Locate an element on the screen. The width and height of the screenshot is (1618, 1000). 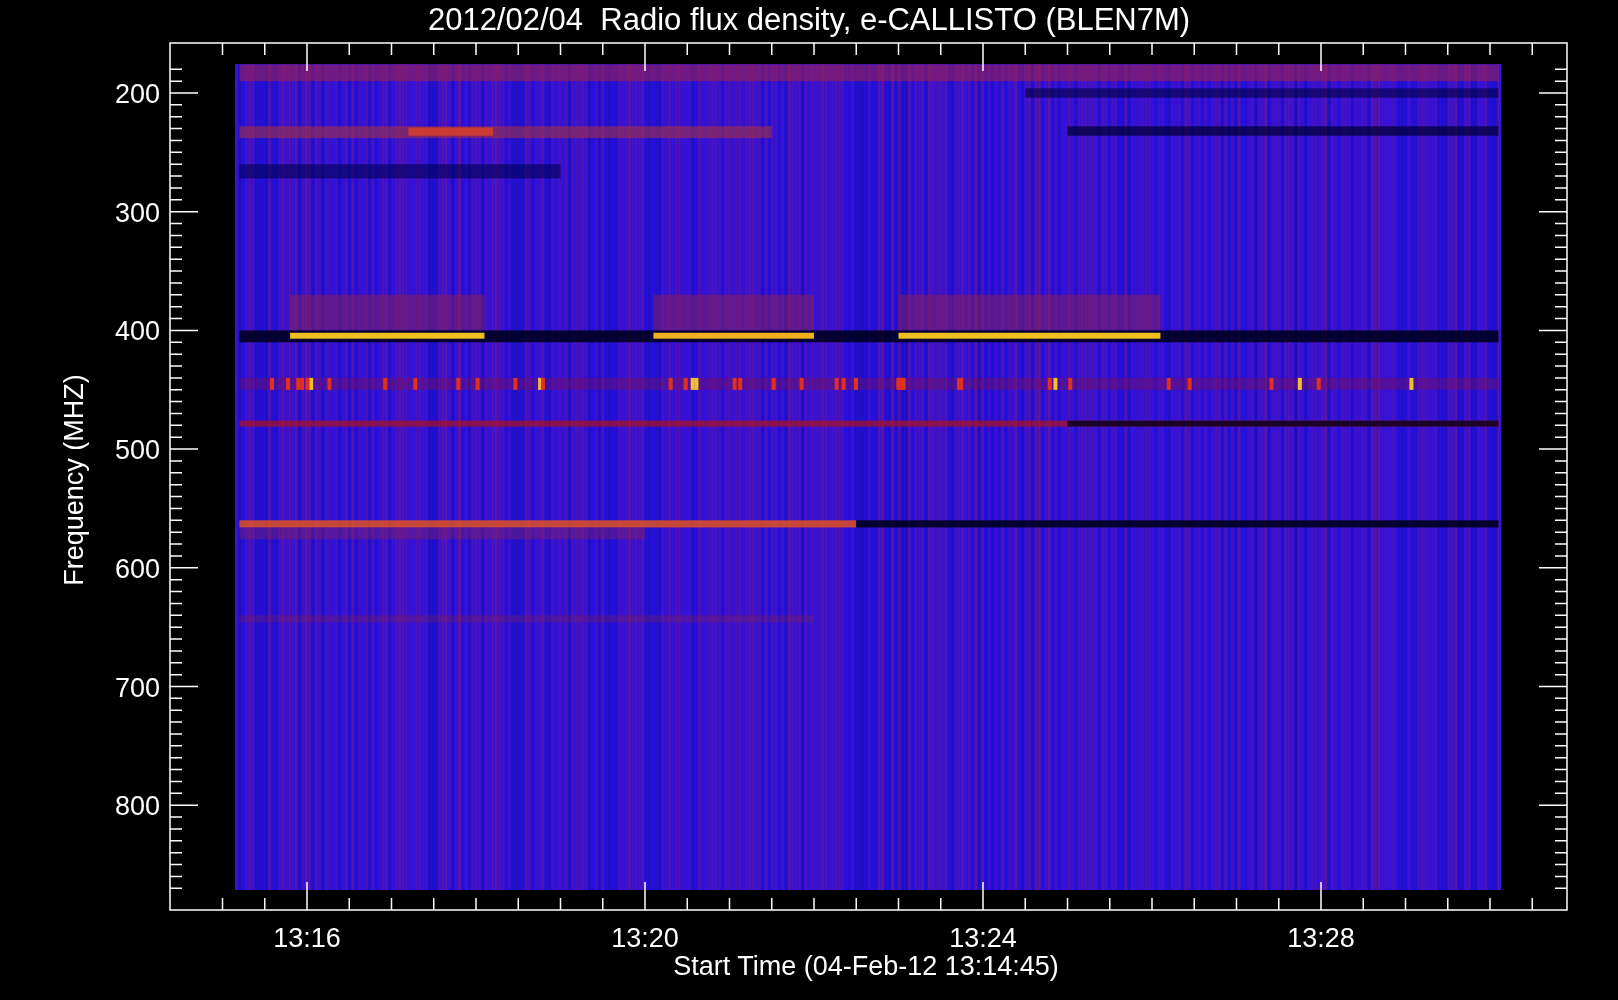
y-tick-label: 600 is located at coordinates (137, 568).